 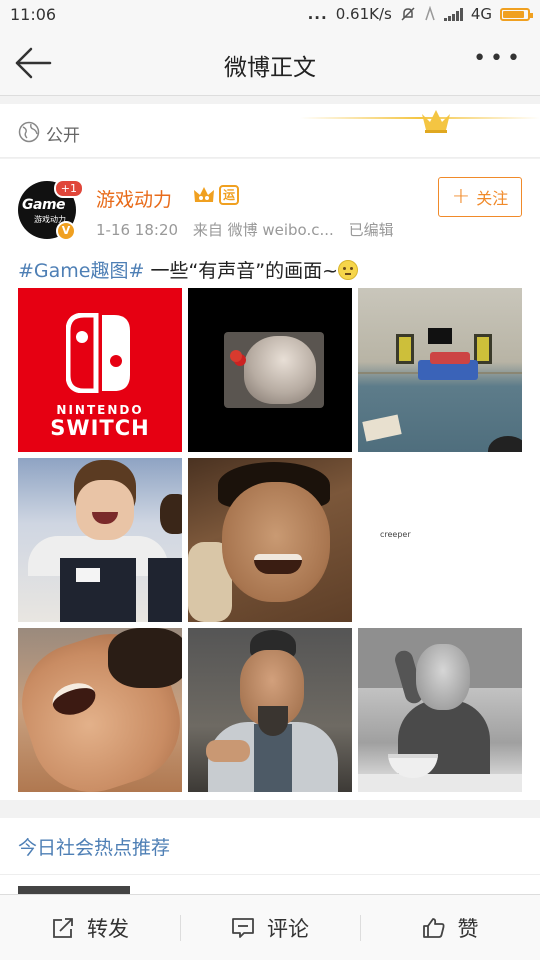 What do you see at coordinates (66, 231) in the screenshot?
I see `verified-badge: V` at bounding box center [66, 231].